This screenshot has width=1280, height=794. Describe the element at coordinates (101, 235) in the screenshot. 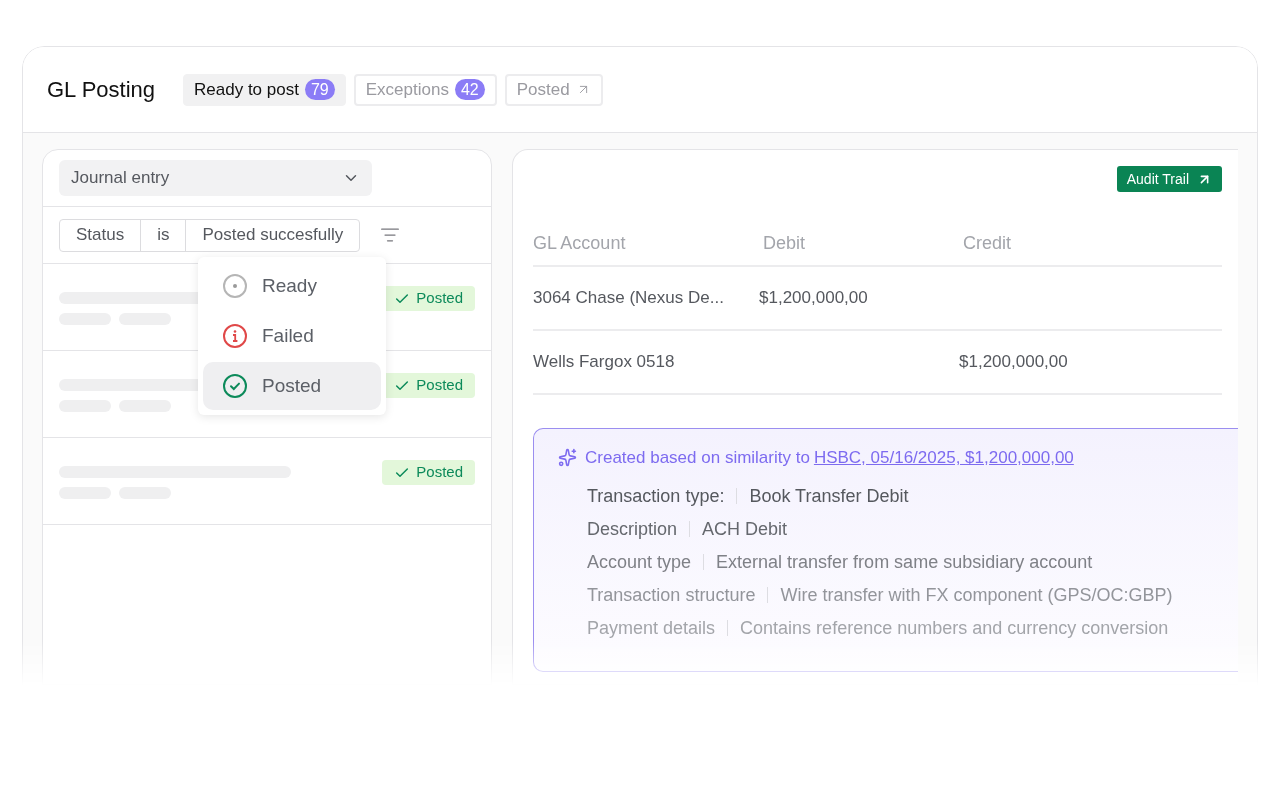

I see `filter-field: Status` at that location.